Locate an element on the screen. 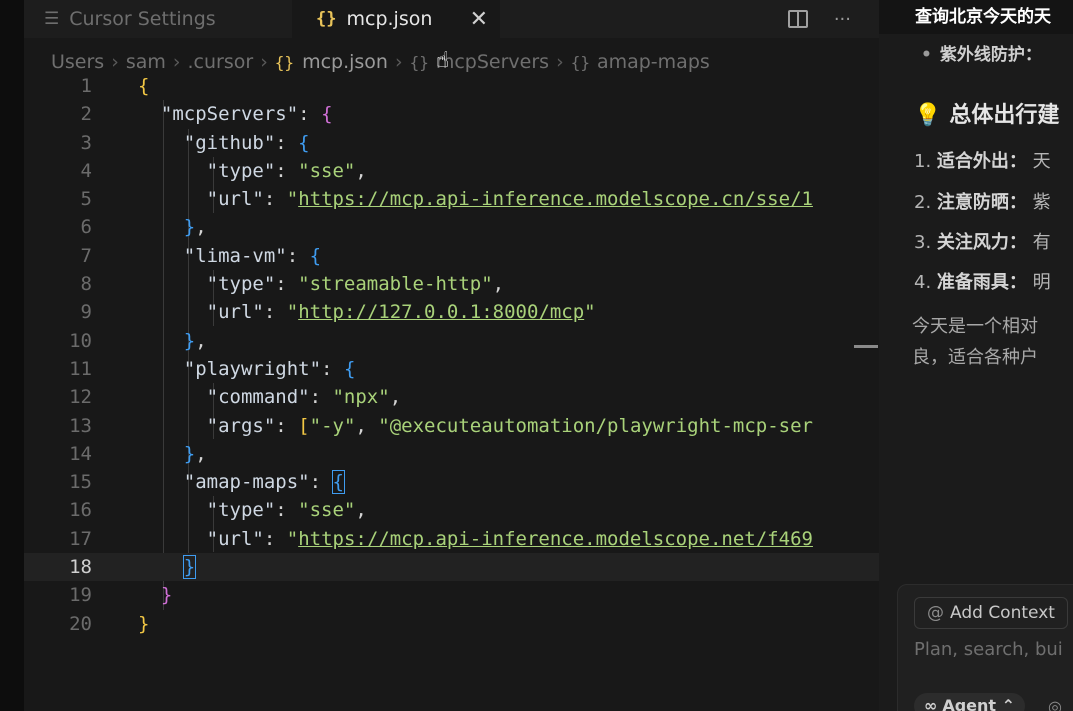 The image size is (1073, 711). code-line-current: 18 } is located at coordinates (451, 567).